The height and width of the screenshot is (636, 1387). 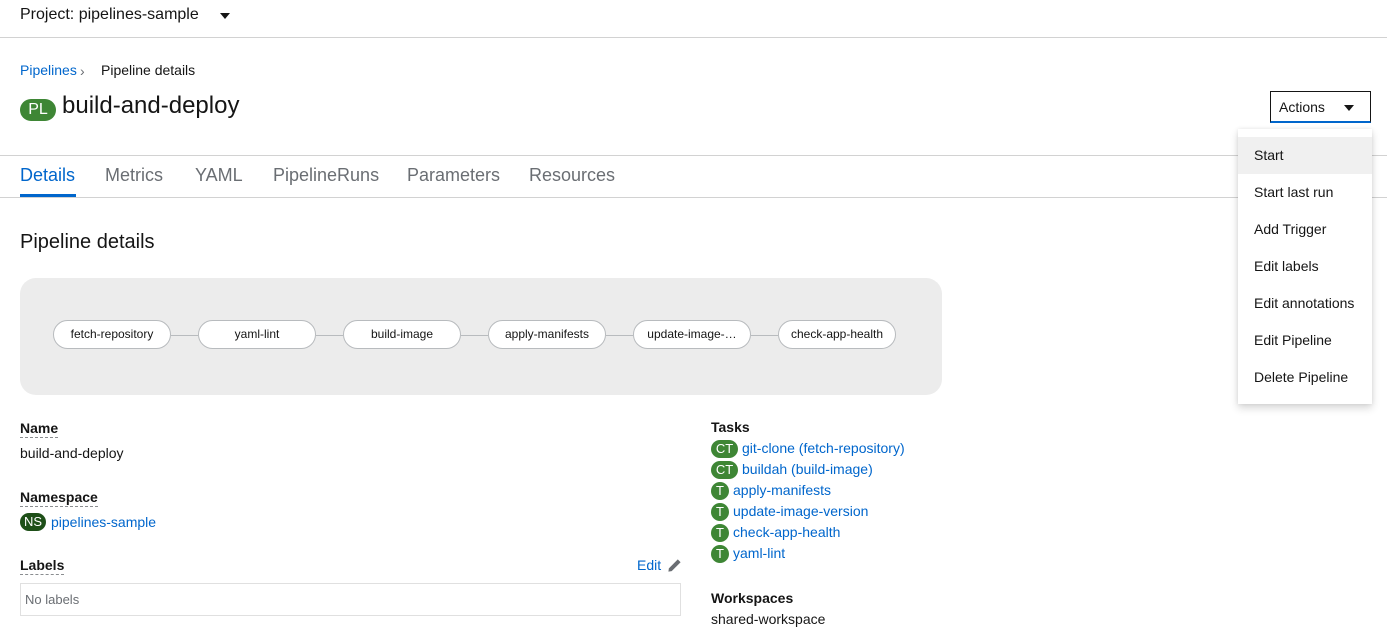 I want to click on task-link: update-image-version, so click(x=800, y=511).